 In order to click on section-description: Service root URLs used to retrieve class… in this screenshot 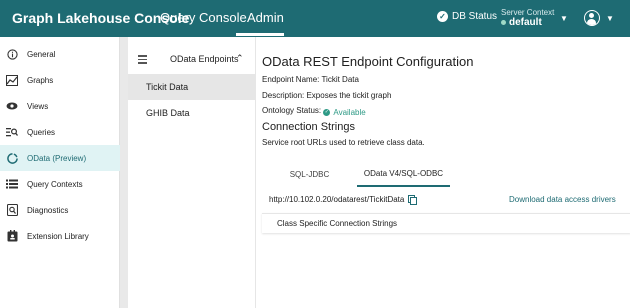, I will do `click(343, 142)`.